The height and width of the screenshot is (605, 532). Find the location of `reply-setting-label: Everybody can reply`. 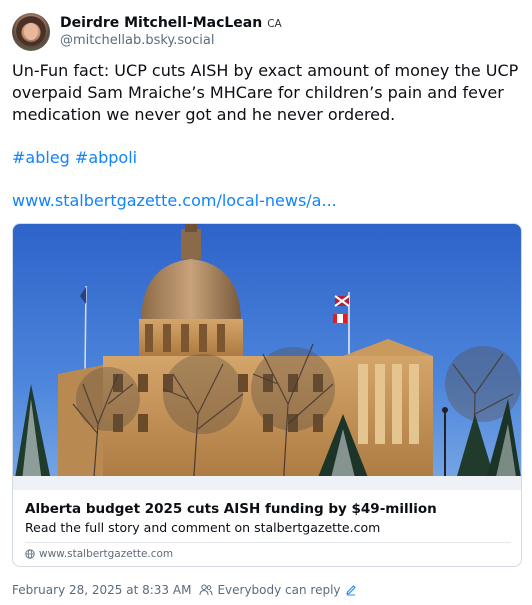

reply-setting-label: Everybody can reply is located at coordinates (279, 590).